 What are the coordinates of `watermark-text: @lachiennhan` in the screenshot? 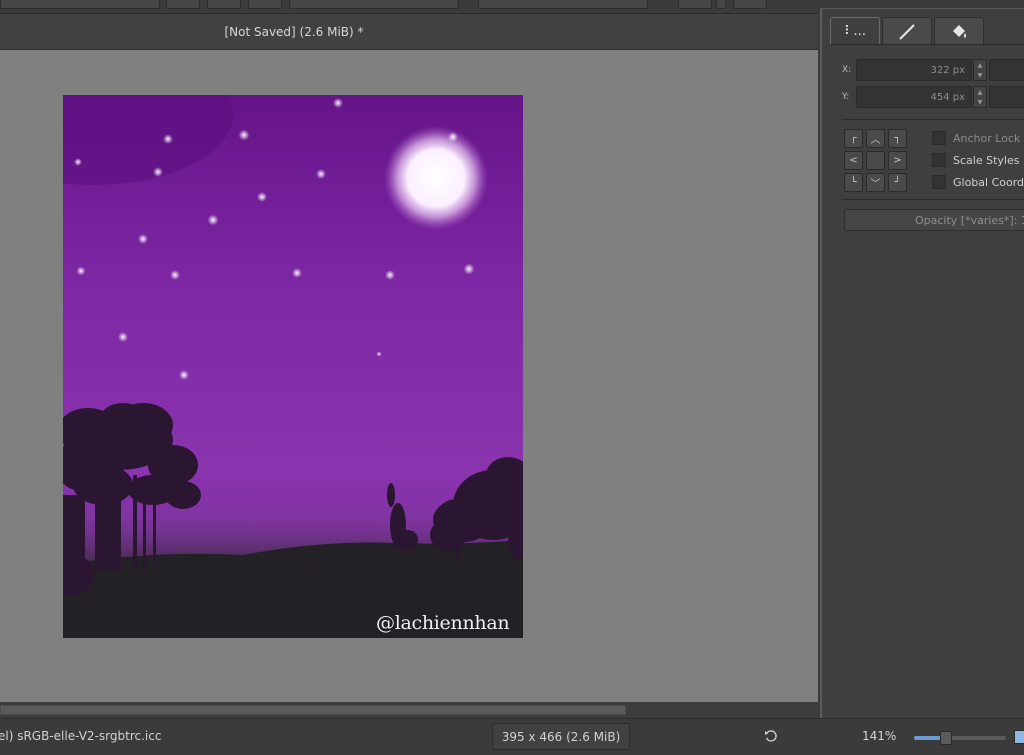 It's located at (443, 623).